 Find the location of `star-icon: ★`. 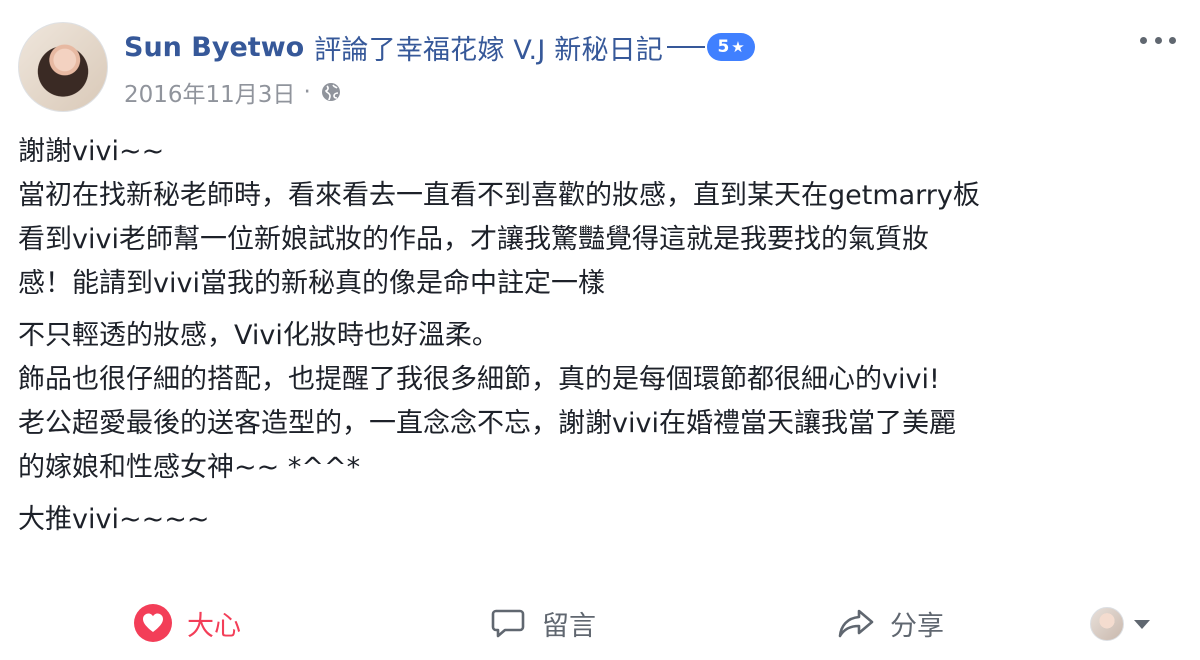

star-icon: ★ is located at coordinates (738, 47).